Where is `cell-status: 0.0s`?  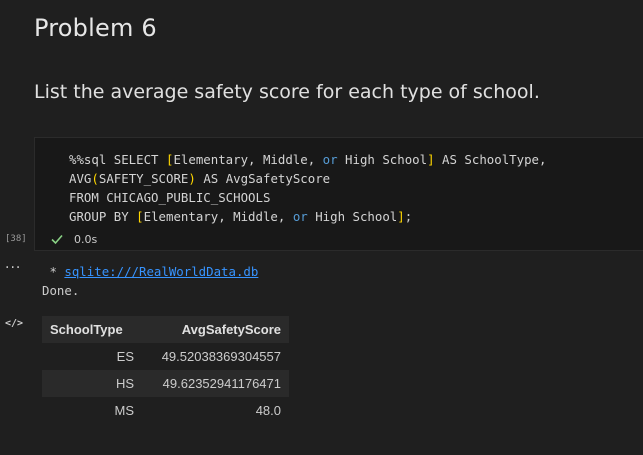
cell-status: 0.0s is located at coordinates (73, 239).